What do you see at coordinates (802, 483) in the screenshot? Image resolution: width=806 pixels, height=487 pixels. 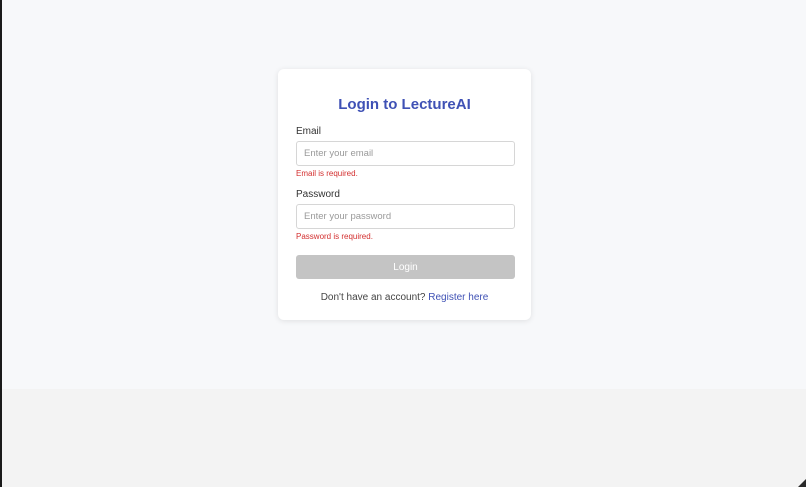 I see `window-corner-notch` at bounding box center [802, 483].